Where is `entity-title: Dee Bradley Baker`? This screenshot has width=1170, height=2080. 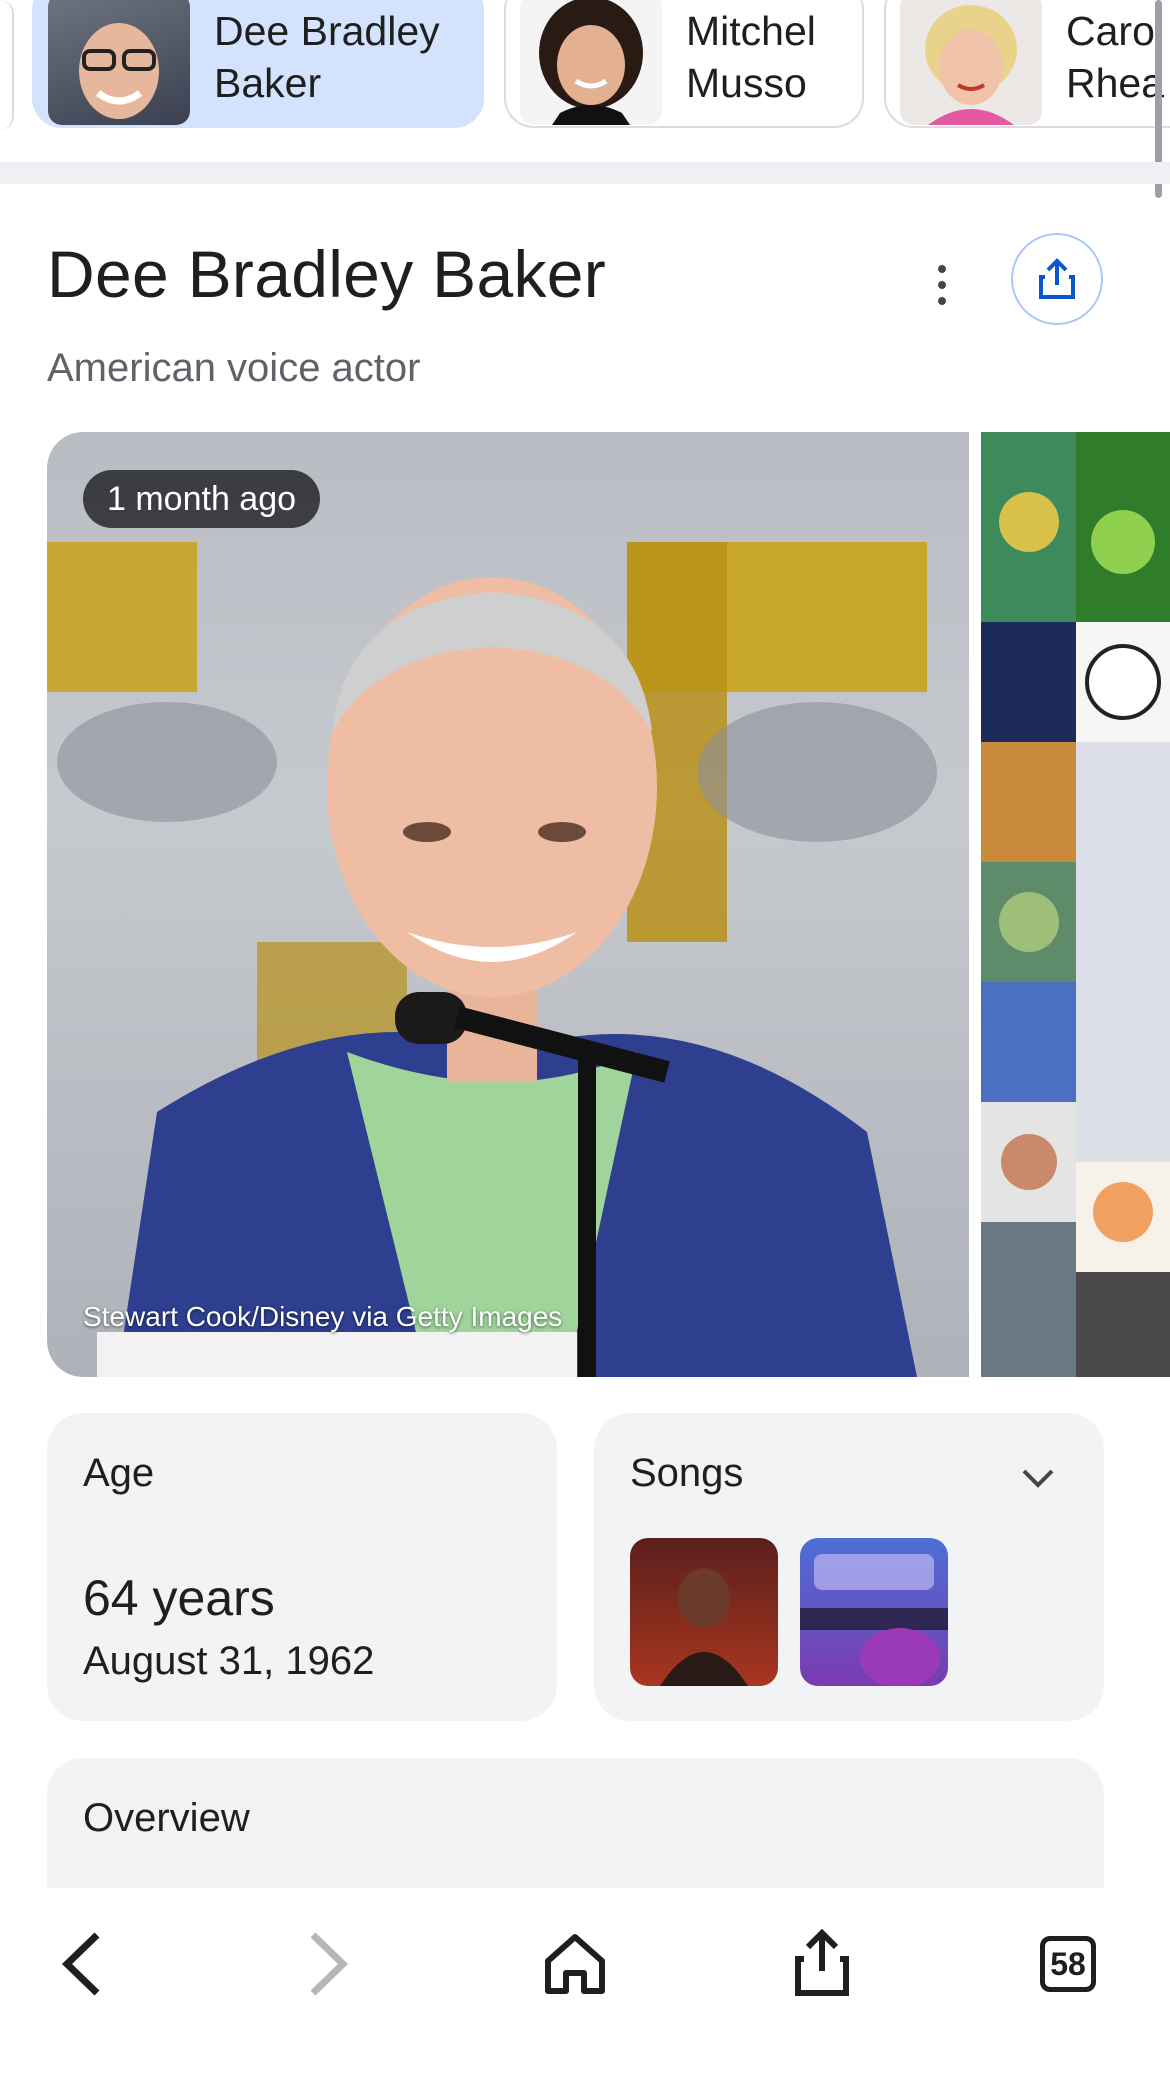 entity-title: Dee Bradley Baker is located at coordinates (327, 274).